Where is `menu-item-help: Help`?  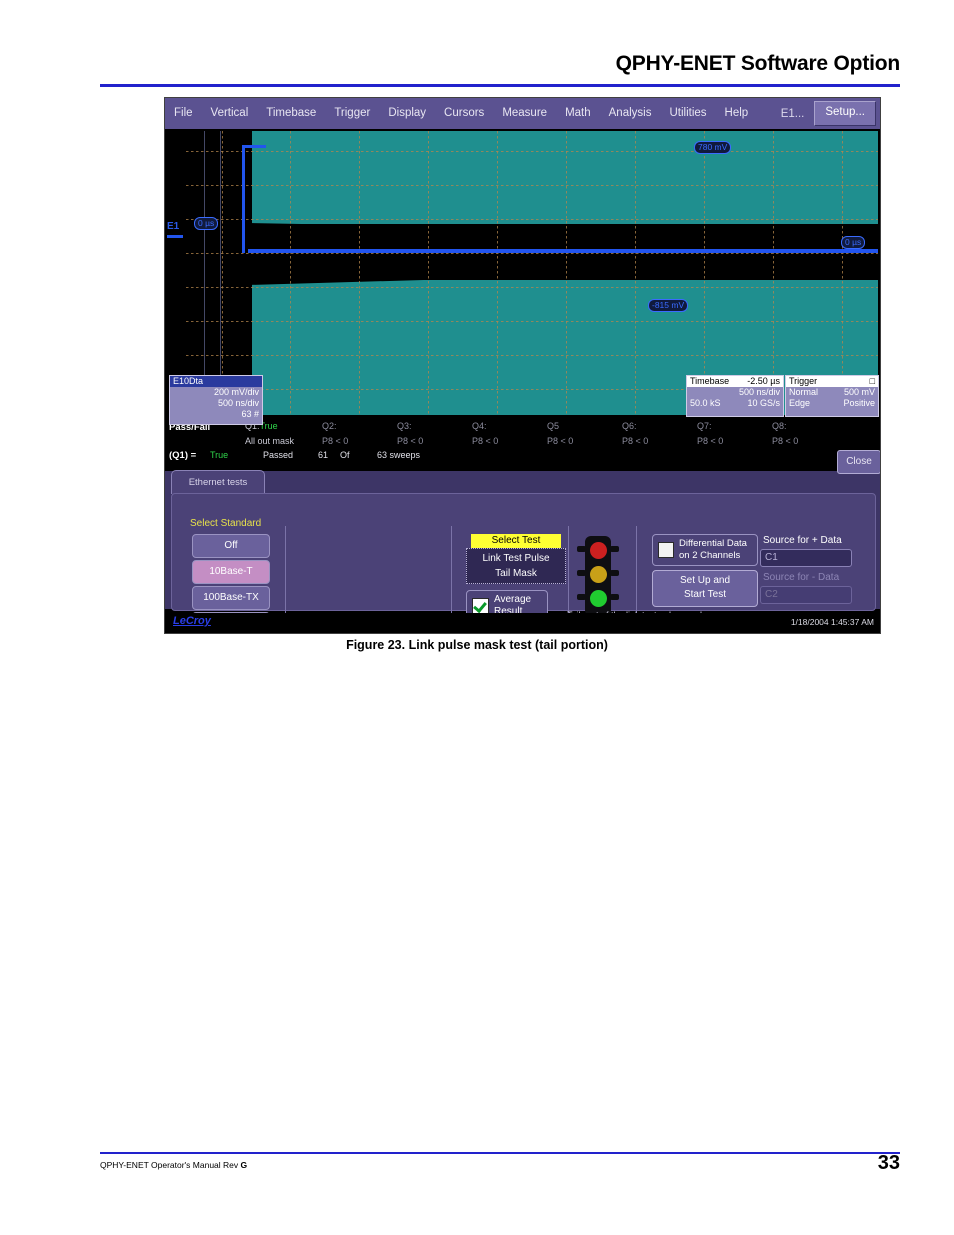
menu-item-help: Help is located at coordinates (737, 113).